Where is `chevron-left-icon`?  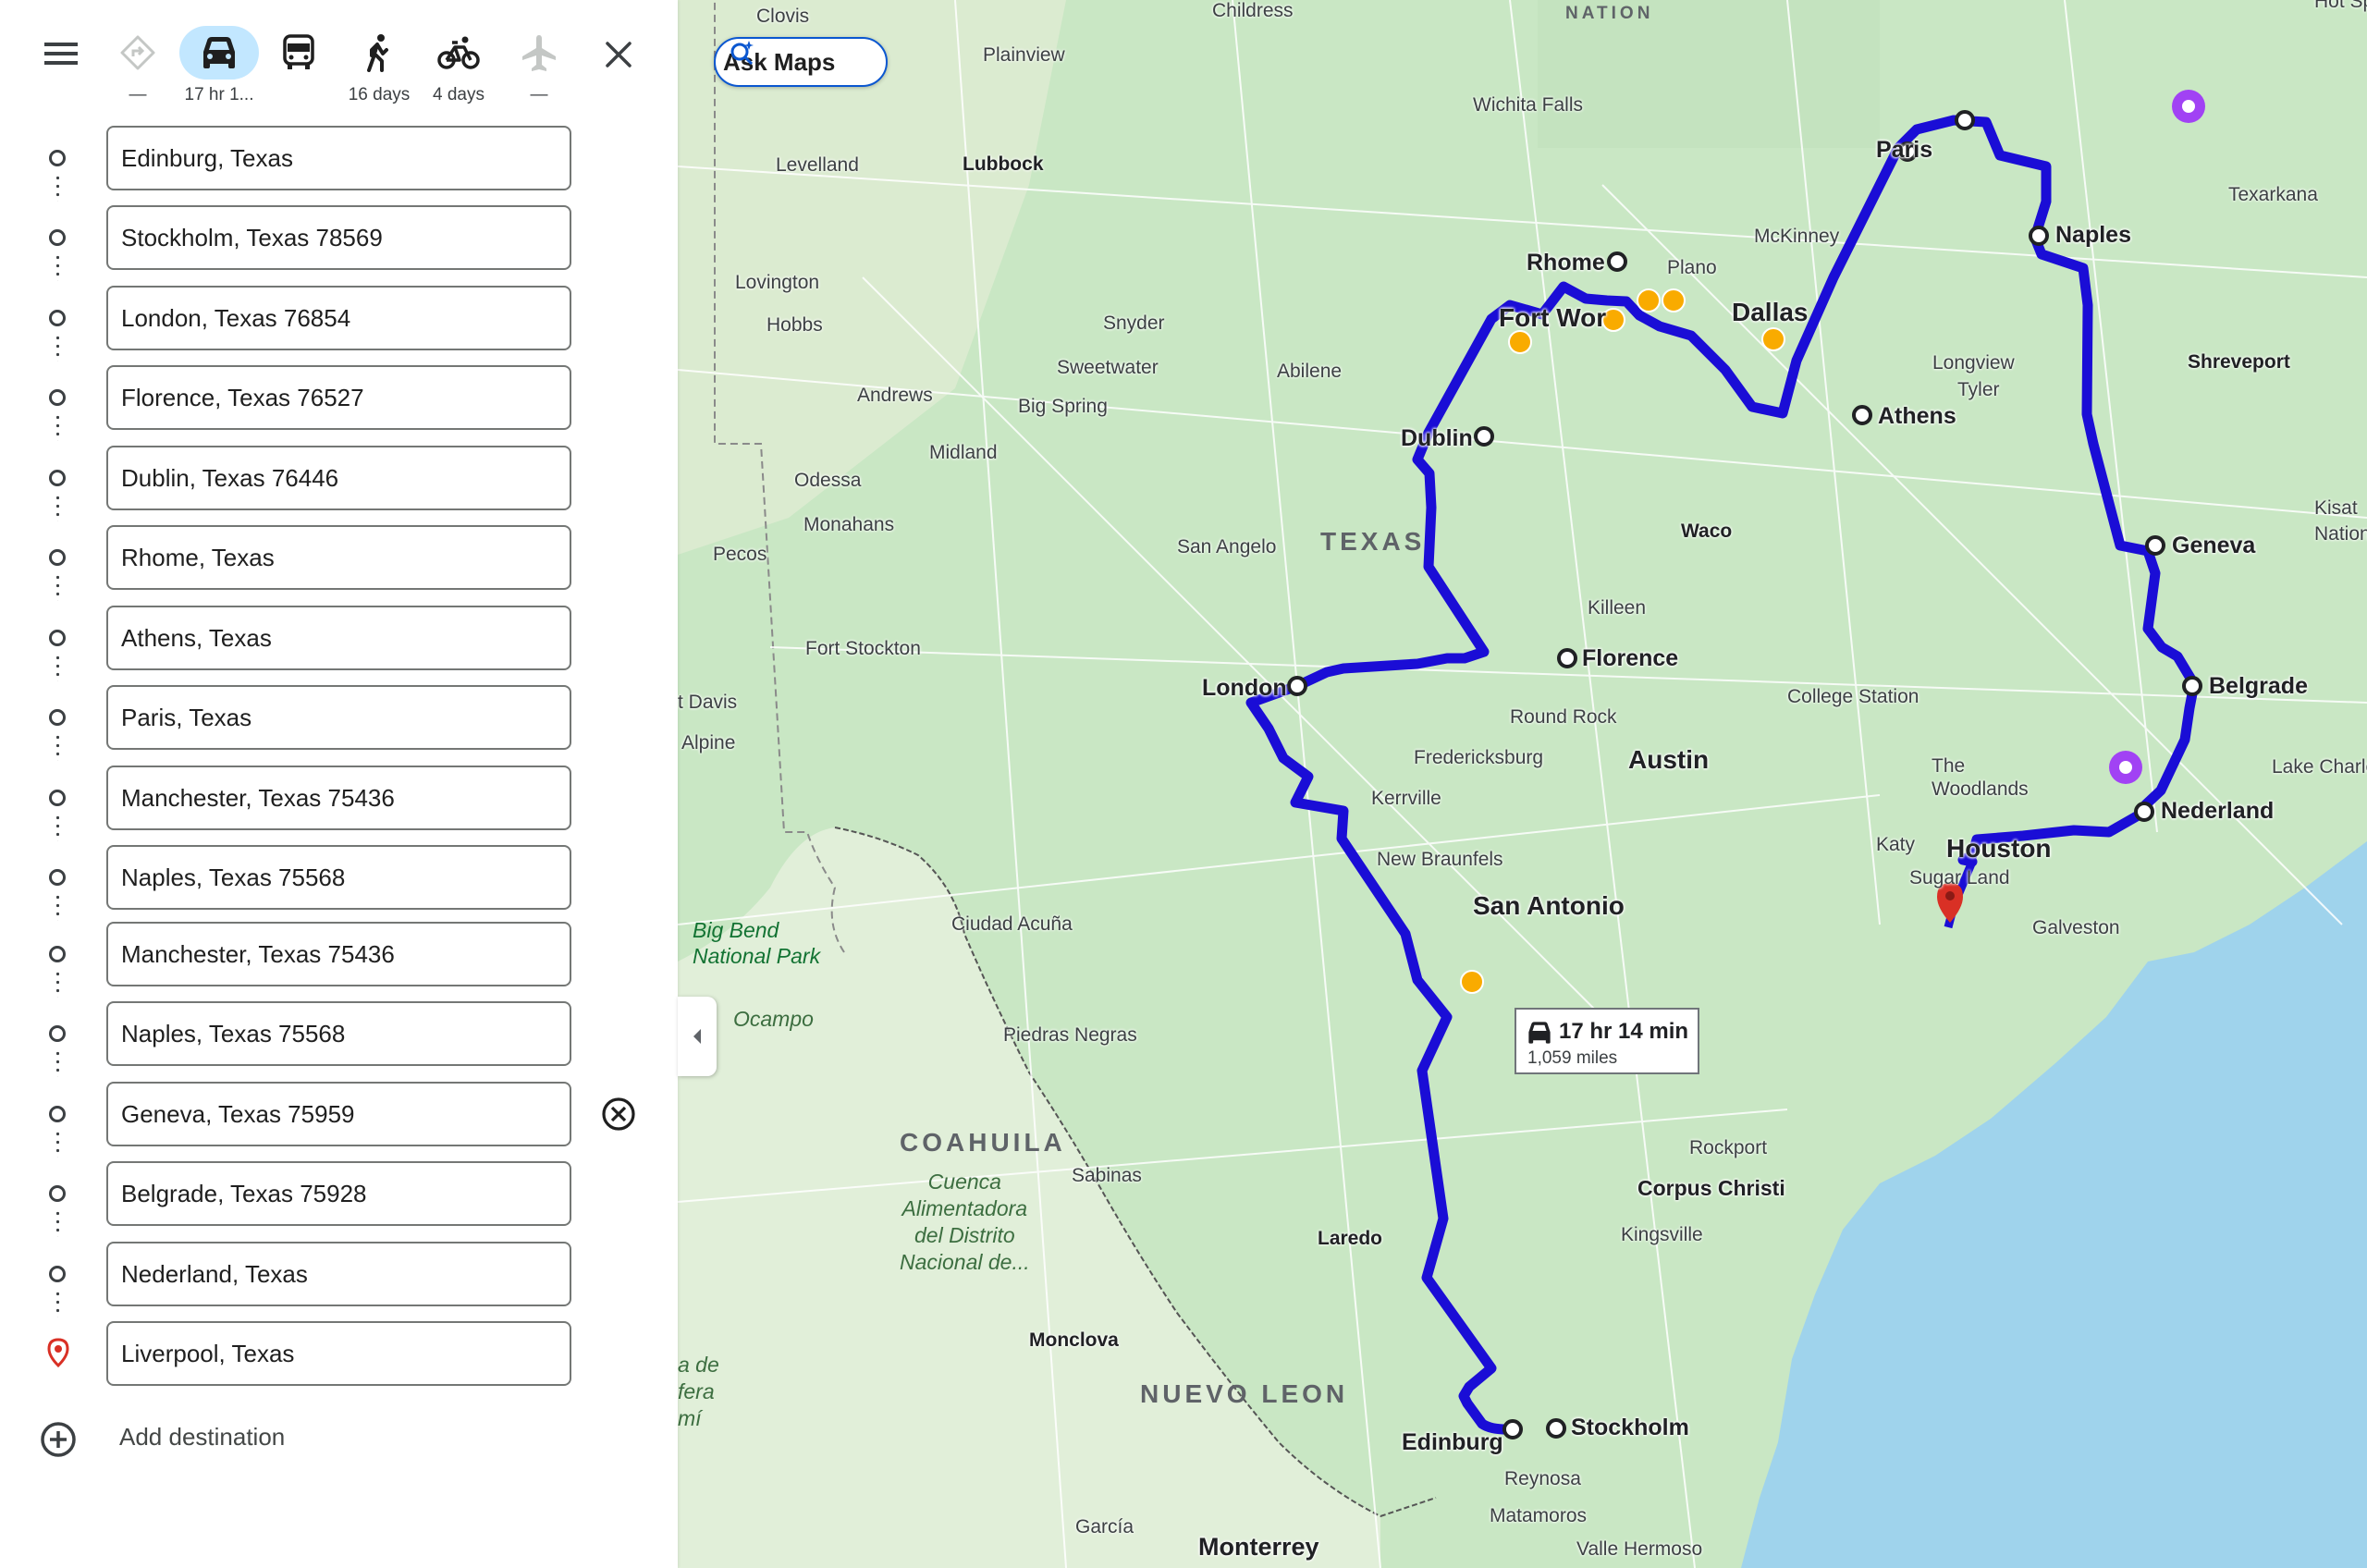 chevron-left-icon is located at coordinates (697, 1036).